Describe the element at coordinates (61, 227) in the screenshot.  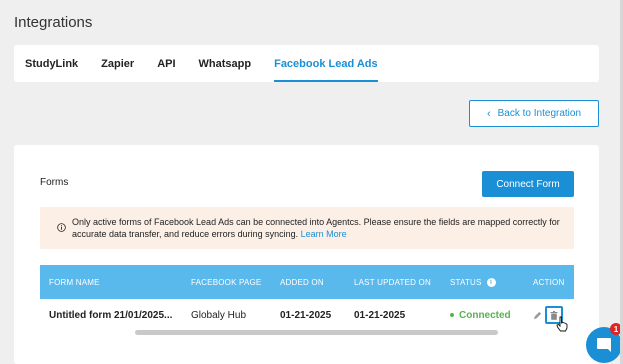
I see `info-icon` at that location.